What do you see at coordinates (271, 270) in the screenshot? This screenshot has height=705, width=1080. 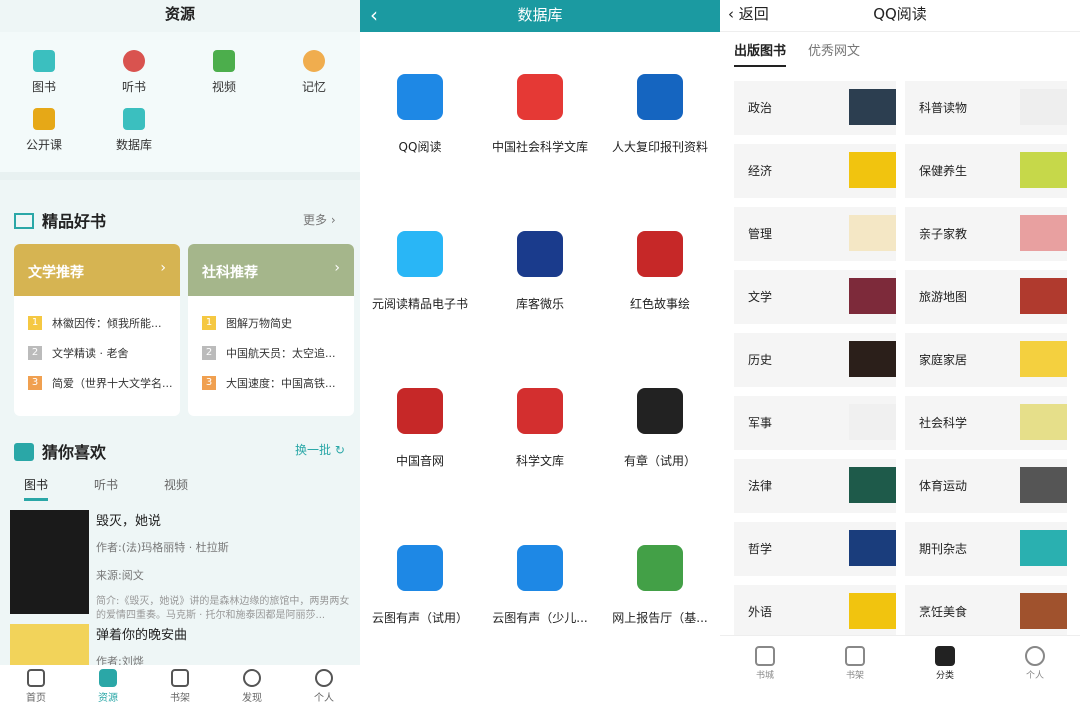 I see `card-header: 社科推荐 ›` at bounding box center [271, 270].